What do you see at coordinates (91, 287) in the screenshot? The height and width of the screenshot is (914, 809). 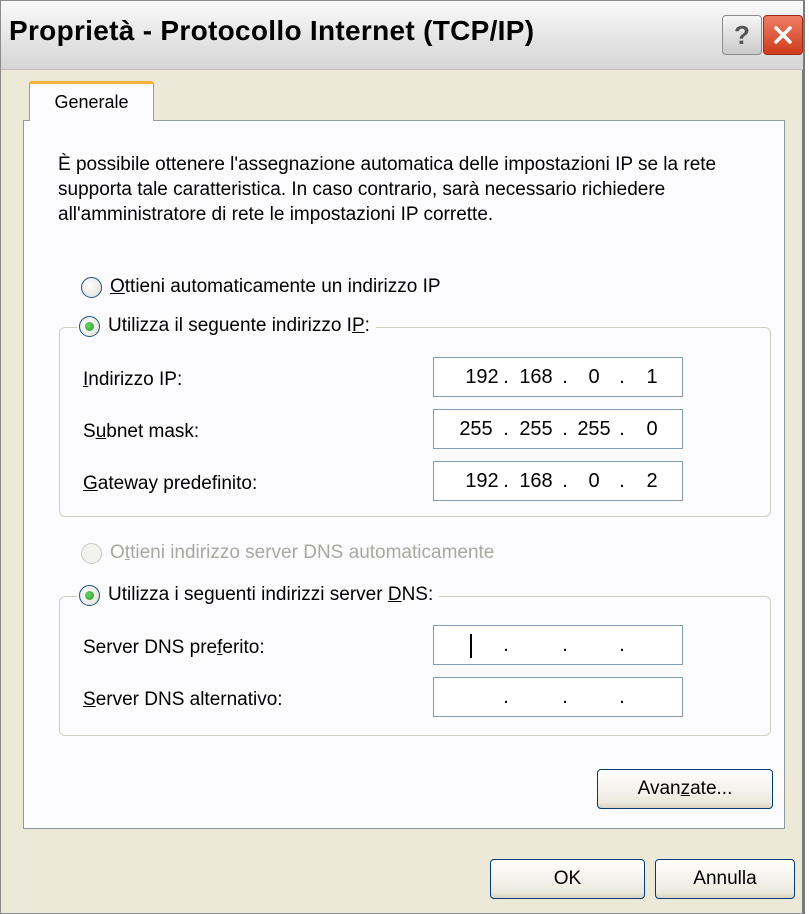 I see `ip-auto-radio` at bounding box center [91, 287].